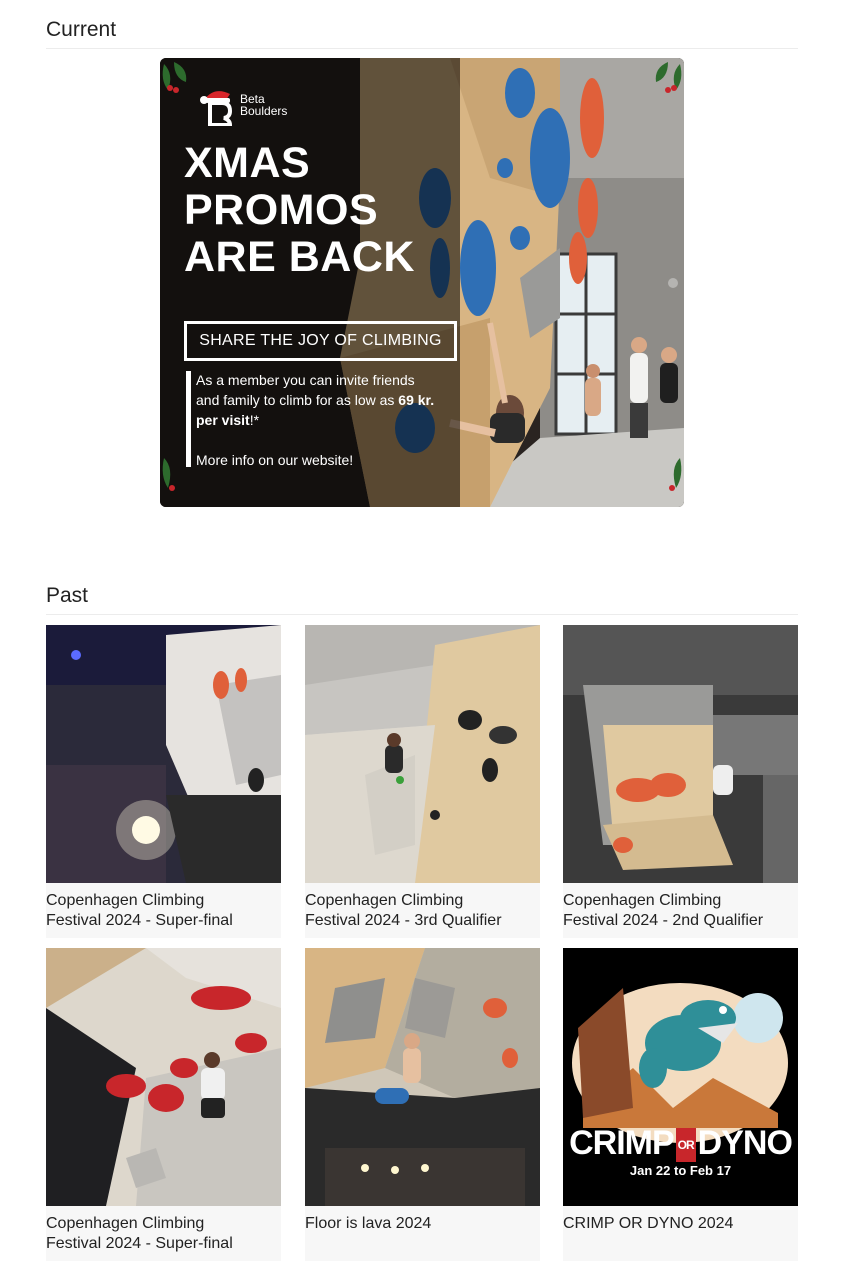  I want to click on current-divider, so click(422, 48).